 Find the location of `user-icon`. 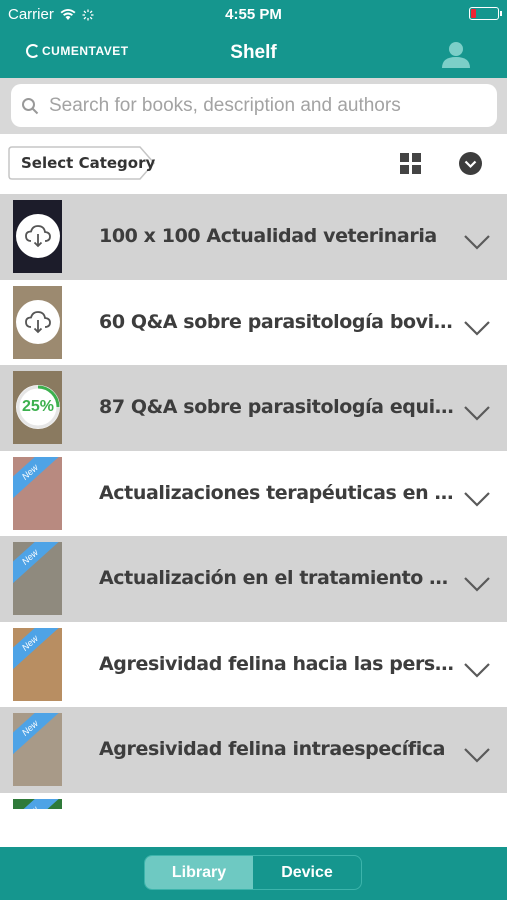

user-icon is located at coordinates (456, 55).